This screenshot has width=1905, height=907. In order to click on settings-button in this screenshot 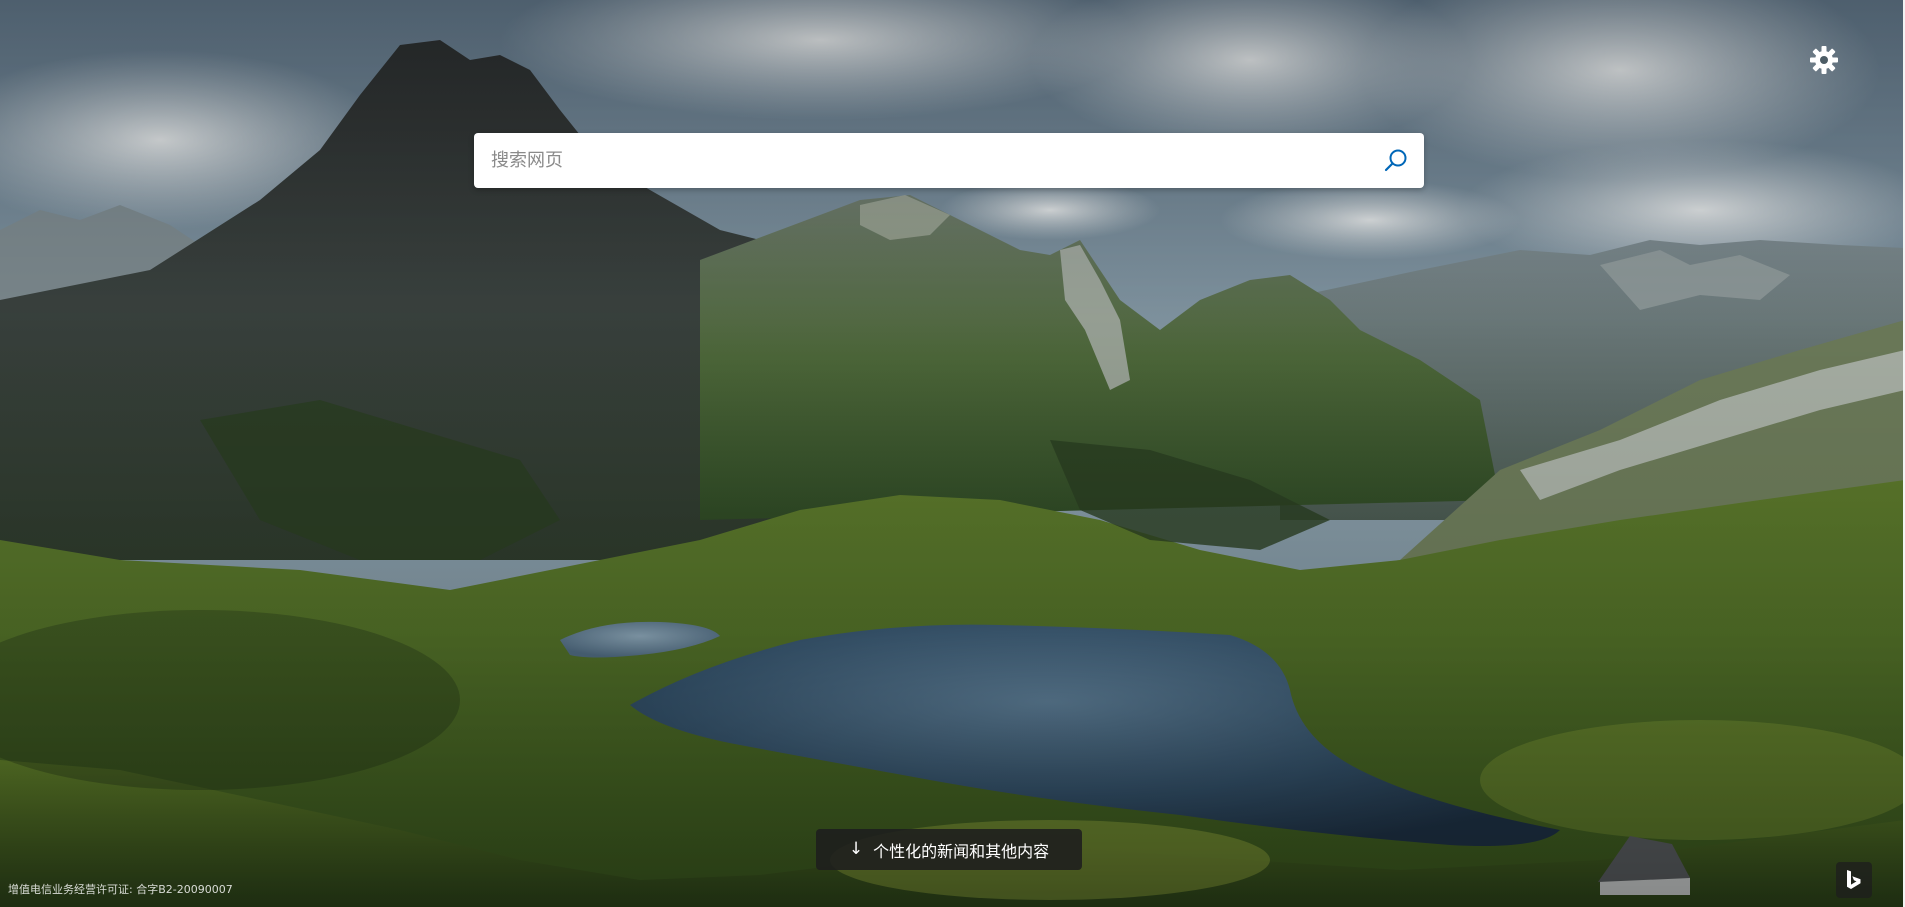, I will do `click(1824, 60)`.